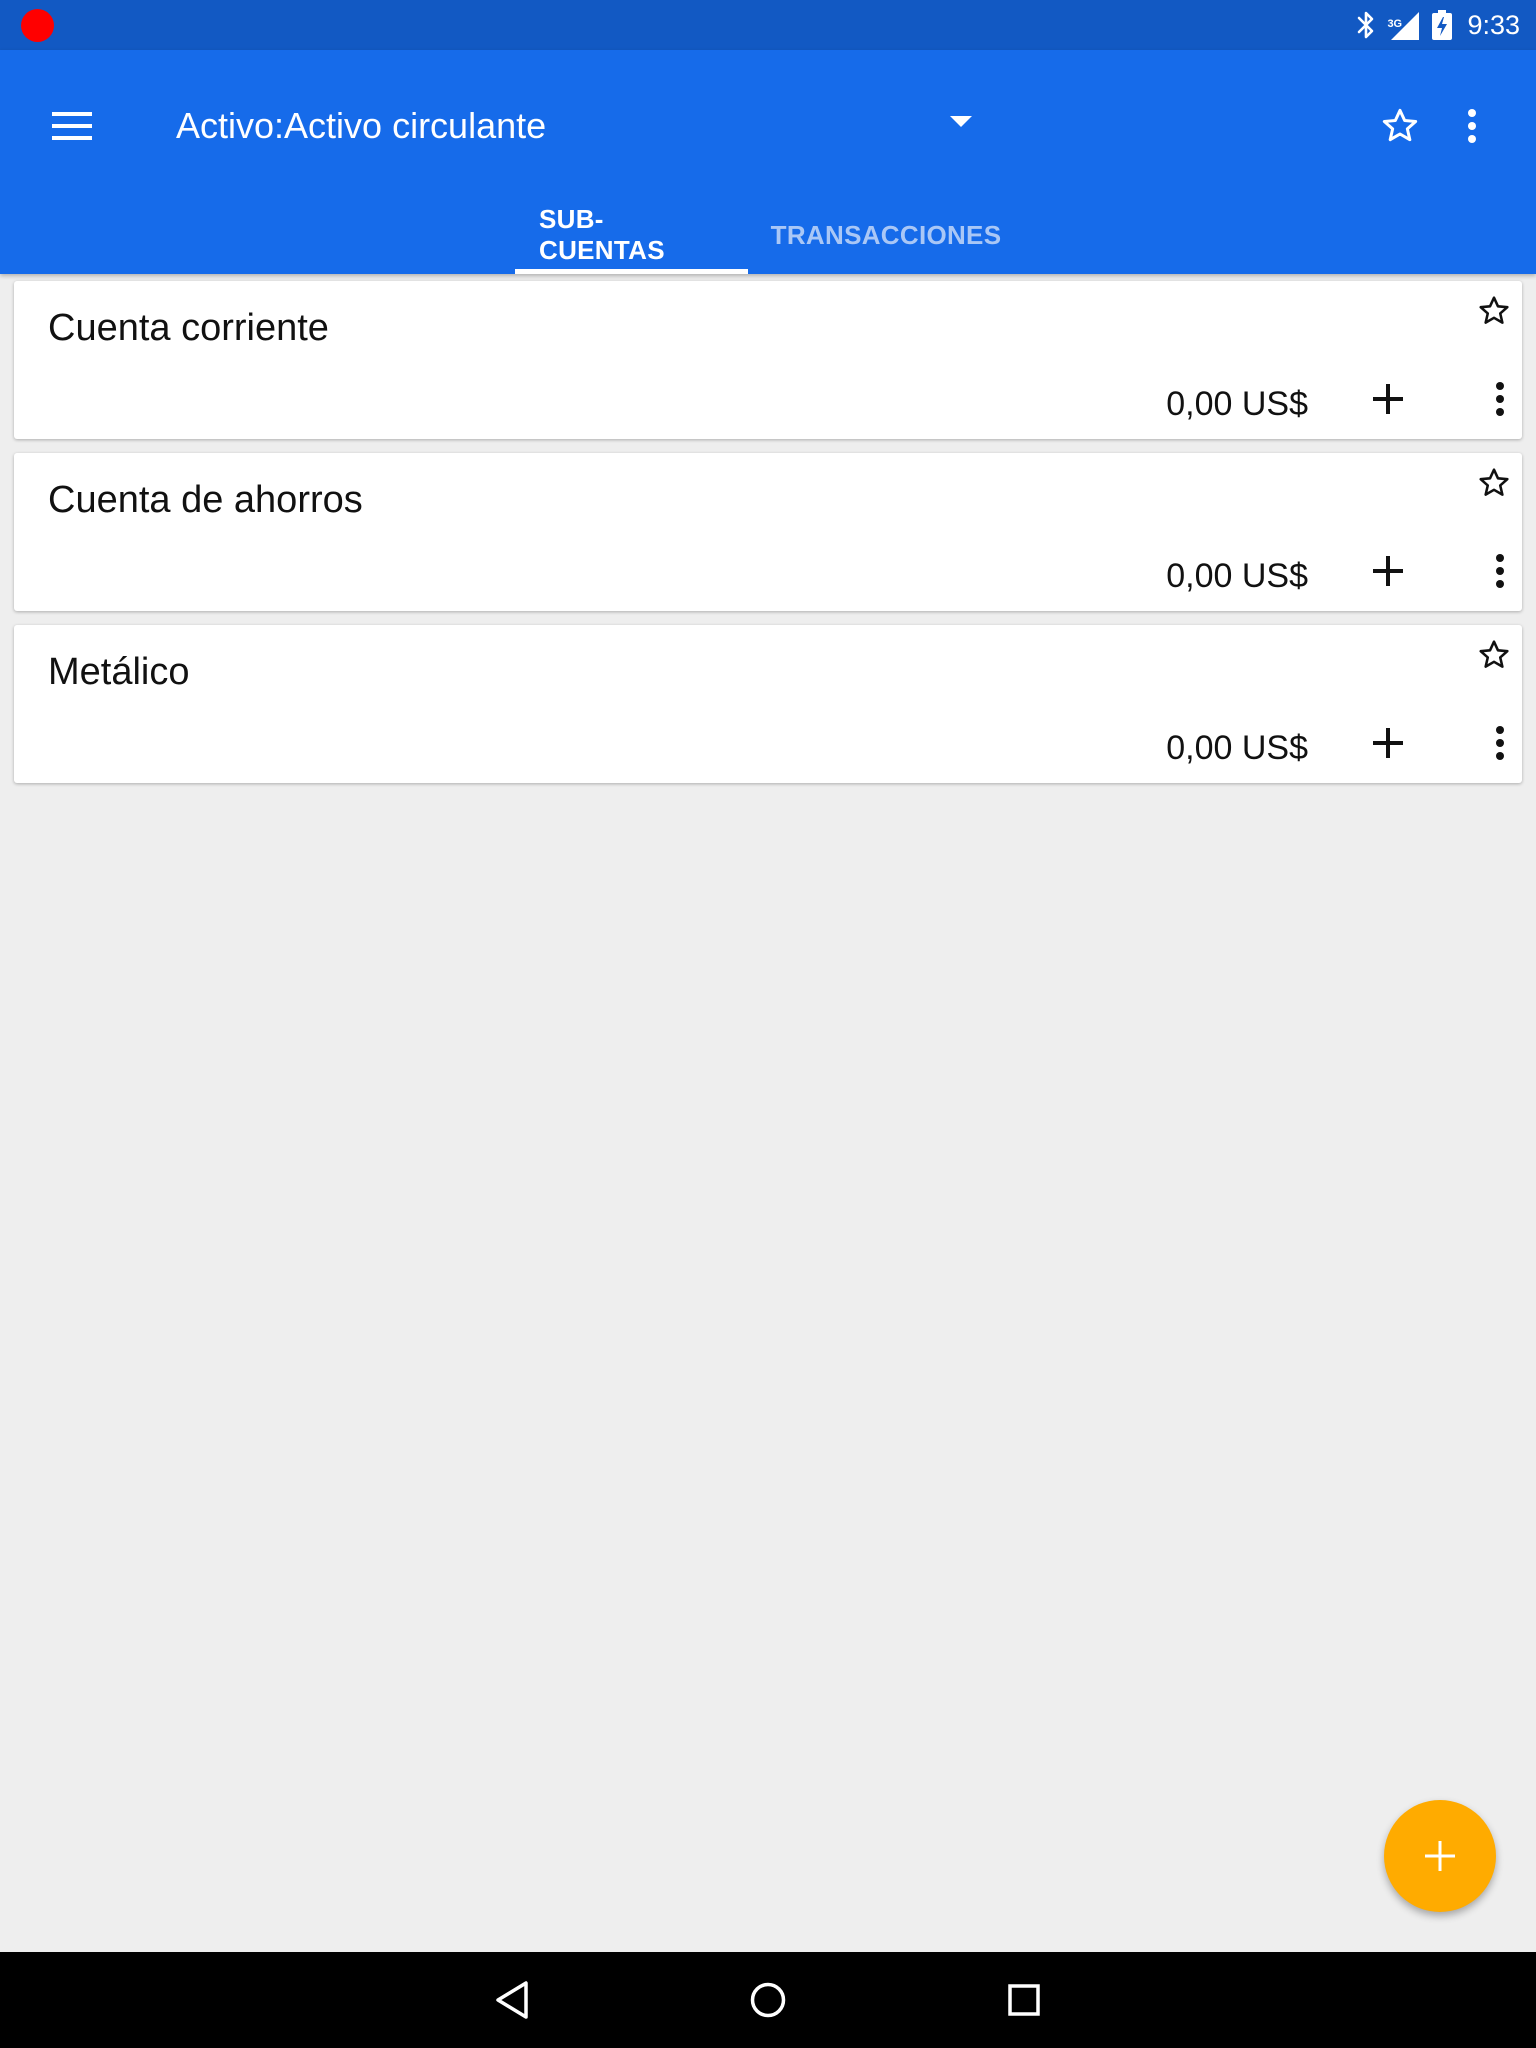 Image resolution: width=1536 pixels, height=2048 pixels. I want to click on battery-charging-icon, so click(1442, 25).